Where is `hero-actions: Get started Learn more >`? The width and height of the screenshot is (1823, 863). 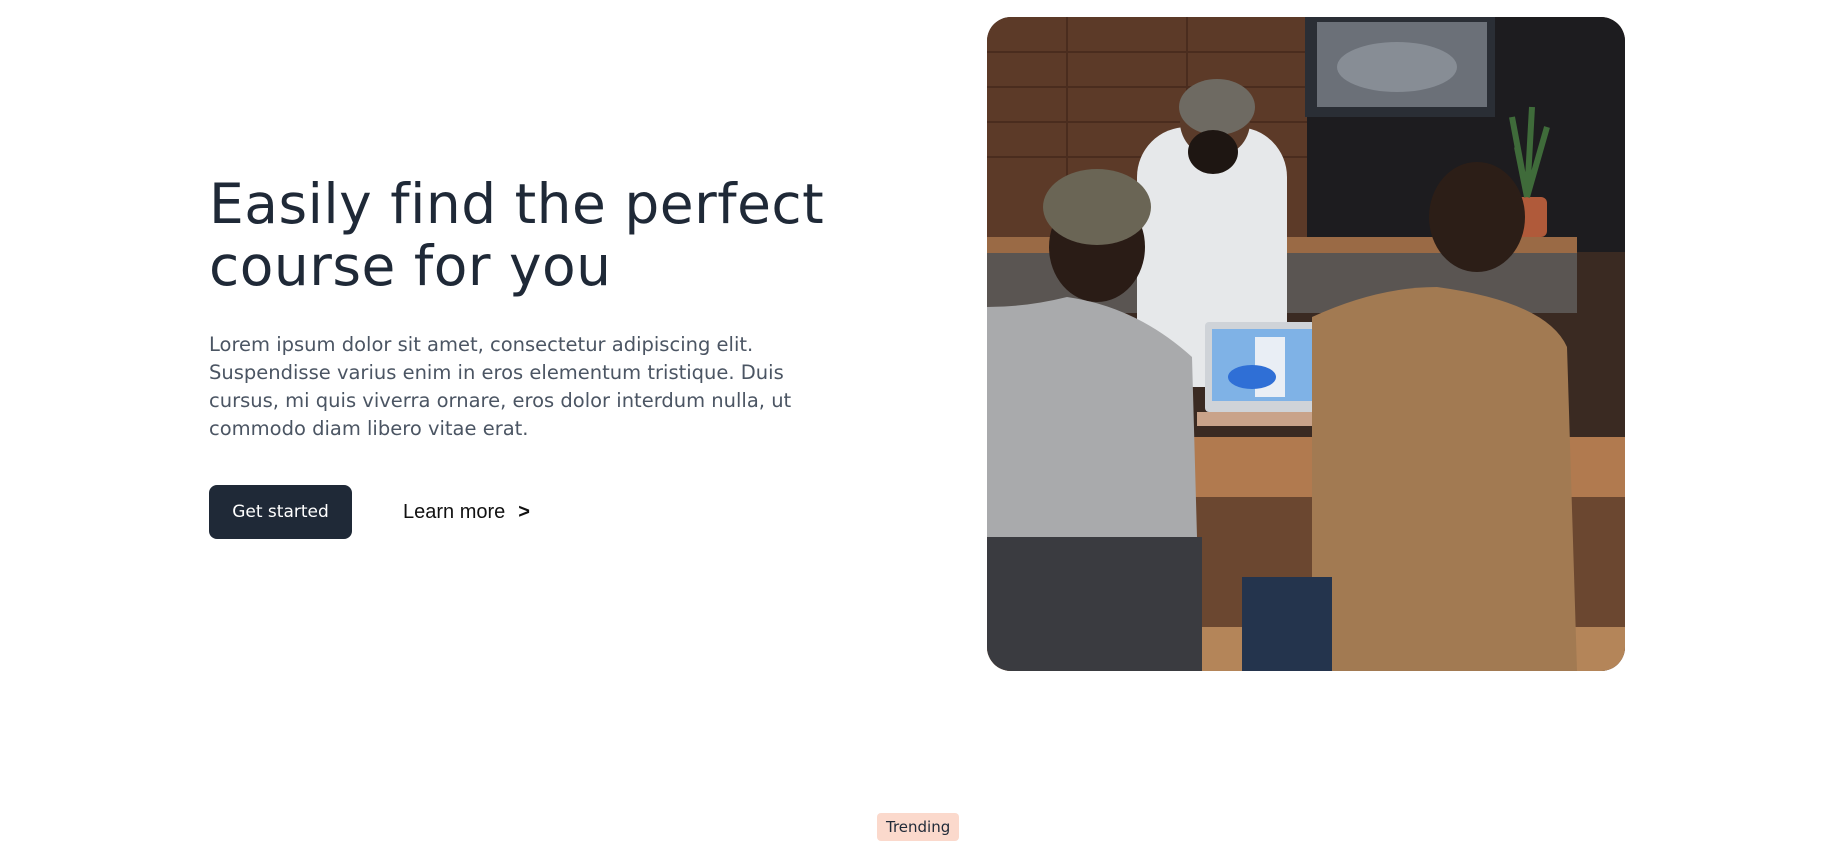 hero-actions: Get started Learn more > is located at coordinates (534, 512).